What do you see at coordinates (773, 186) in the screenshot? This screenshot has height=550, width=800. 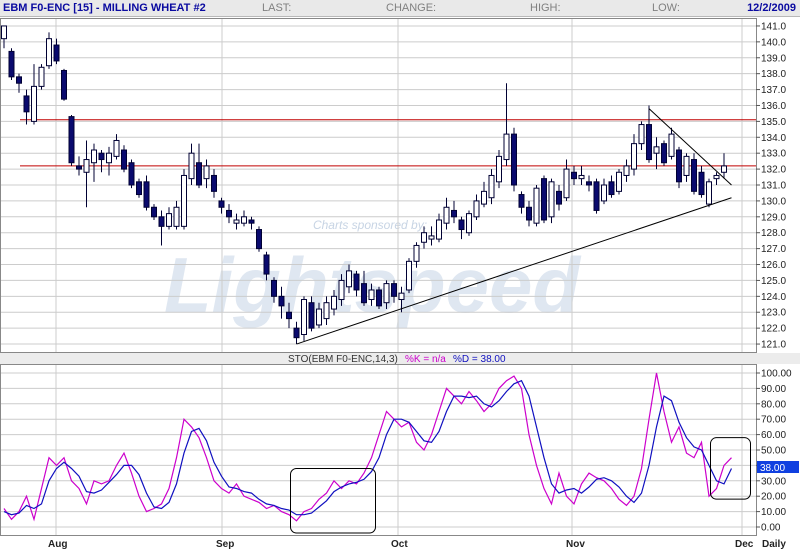 I see `price-tick-label: 131.0` at bounding box center [773, 186].